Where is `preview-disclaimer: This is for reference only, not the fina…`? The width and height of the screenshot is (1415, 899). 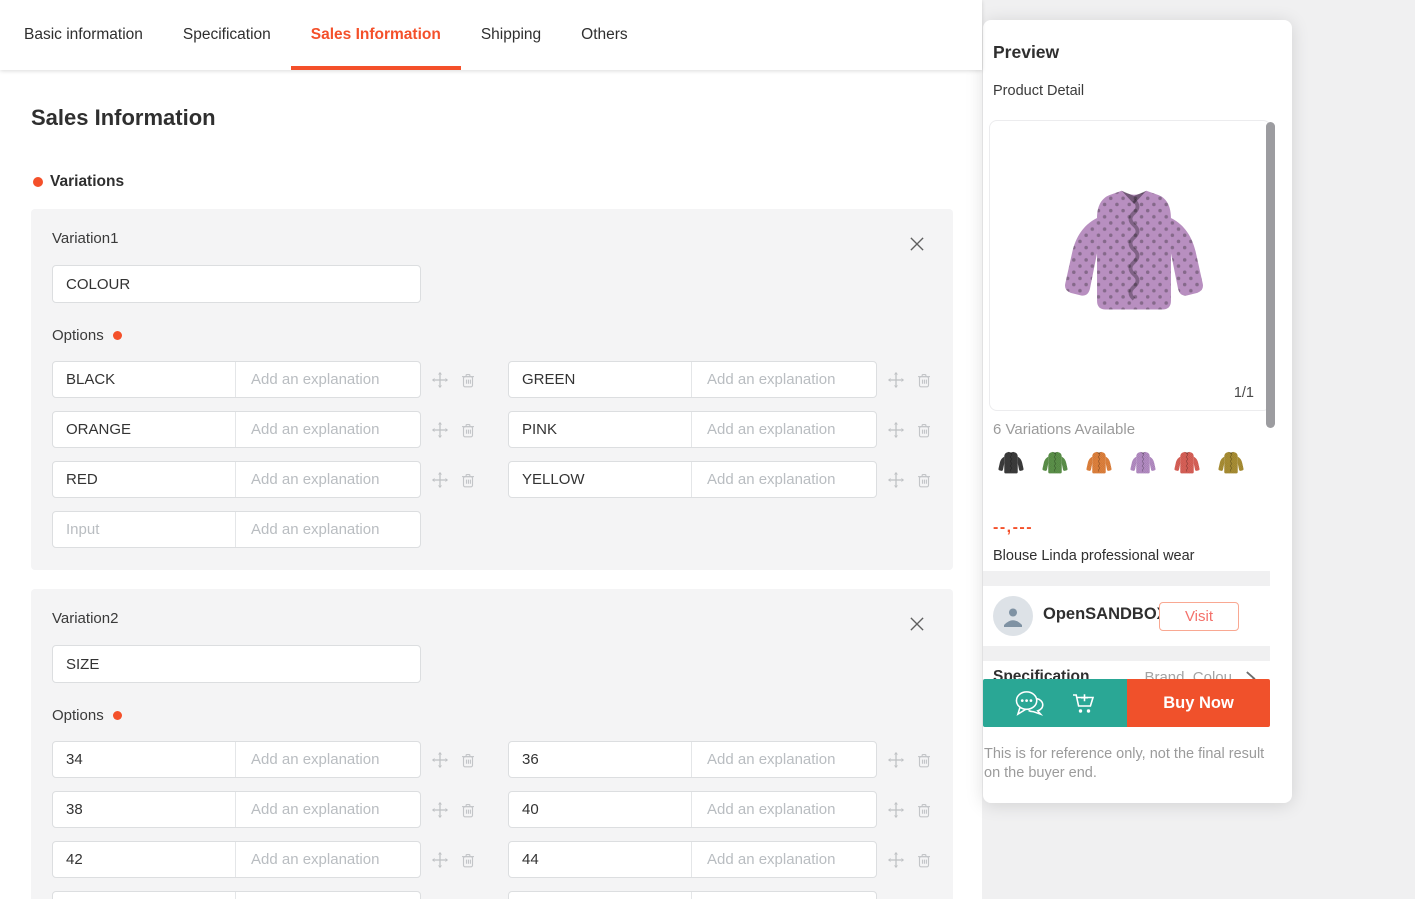
preview-disclaimer: This is for reference only, not the fina… is located at coordinates (1124, 763).